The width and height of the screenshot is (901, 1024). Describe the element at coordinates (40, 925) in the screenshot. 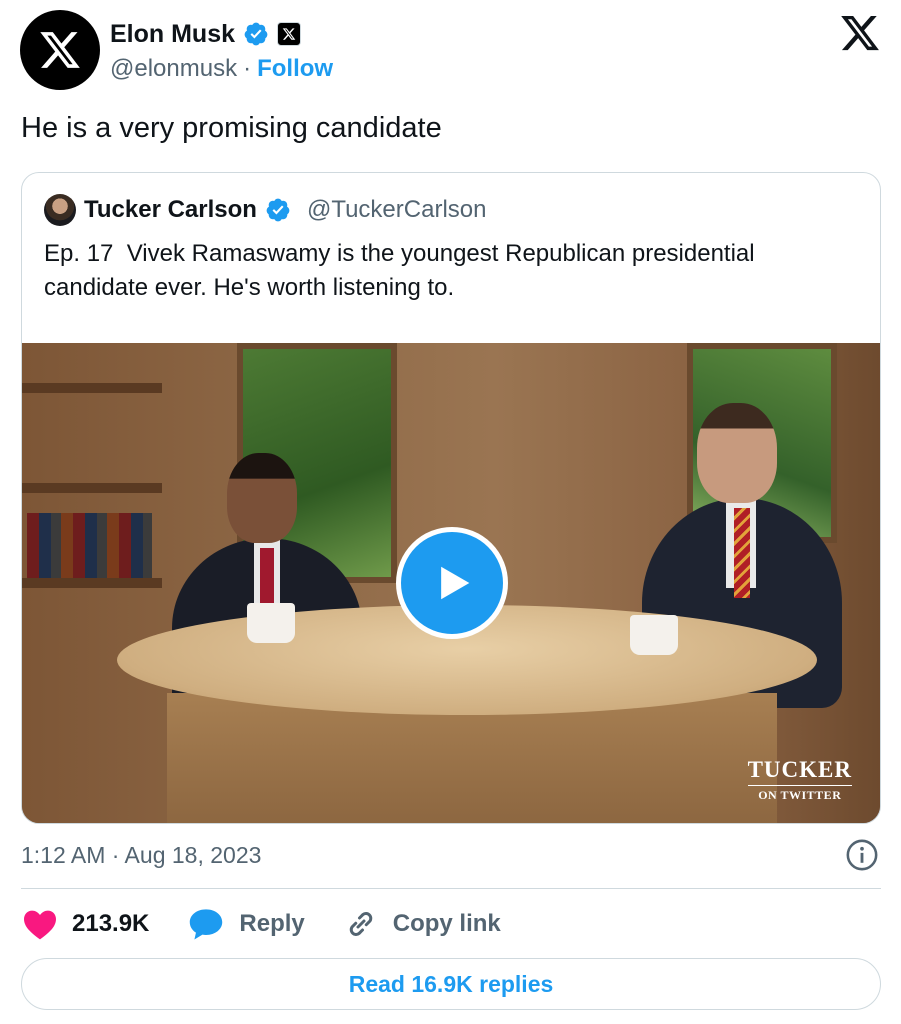

I see `heart-icon` at that location.